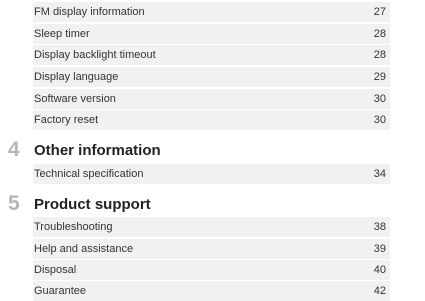 The image size is (425, 301). What do you see at coordinates (97, 150) in the screenshot?
I see `section-title: Other information` at bounding box center [97, 150].